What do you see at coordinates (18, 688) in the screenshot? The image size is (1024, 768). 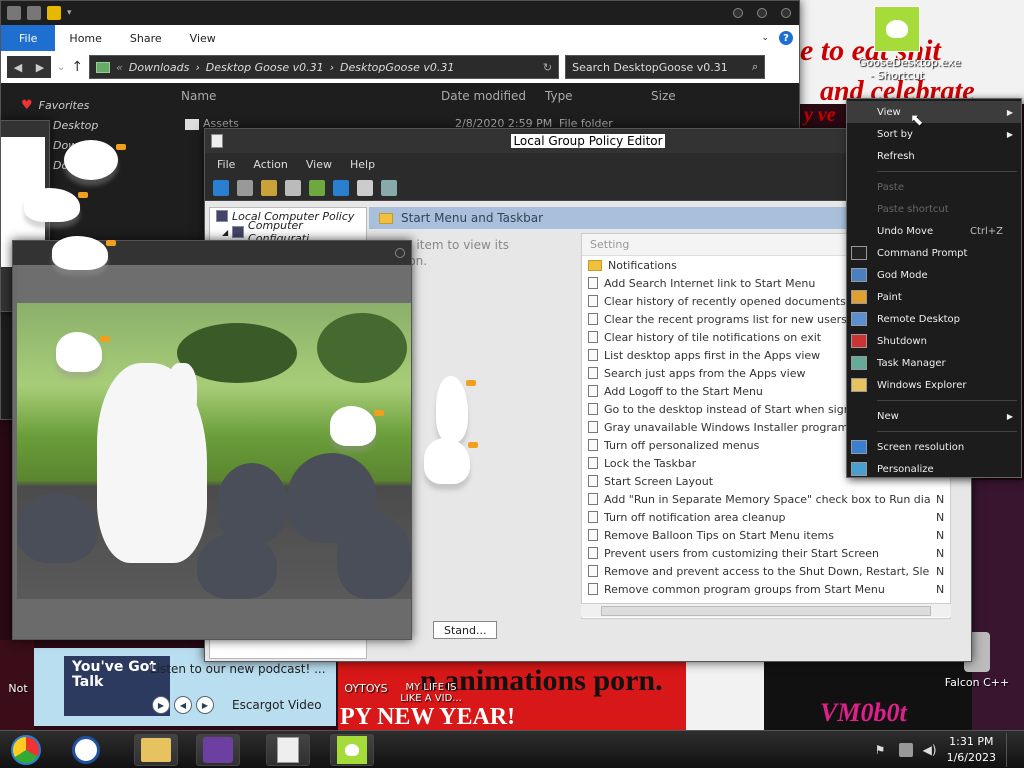 I see `not-label: Not` at bounding box center [18, 688].